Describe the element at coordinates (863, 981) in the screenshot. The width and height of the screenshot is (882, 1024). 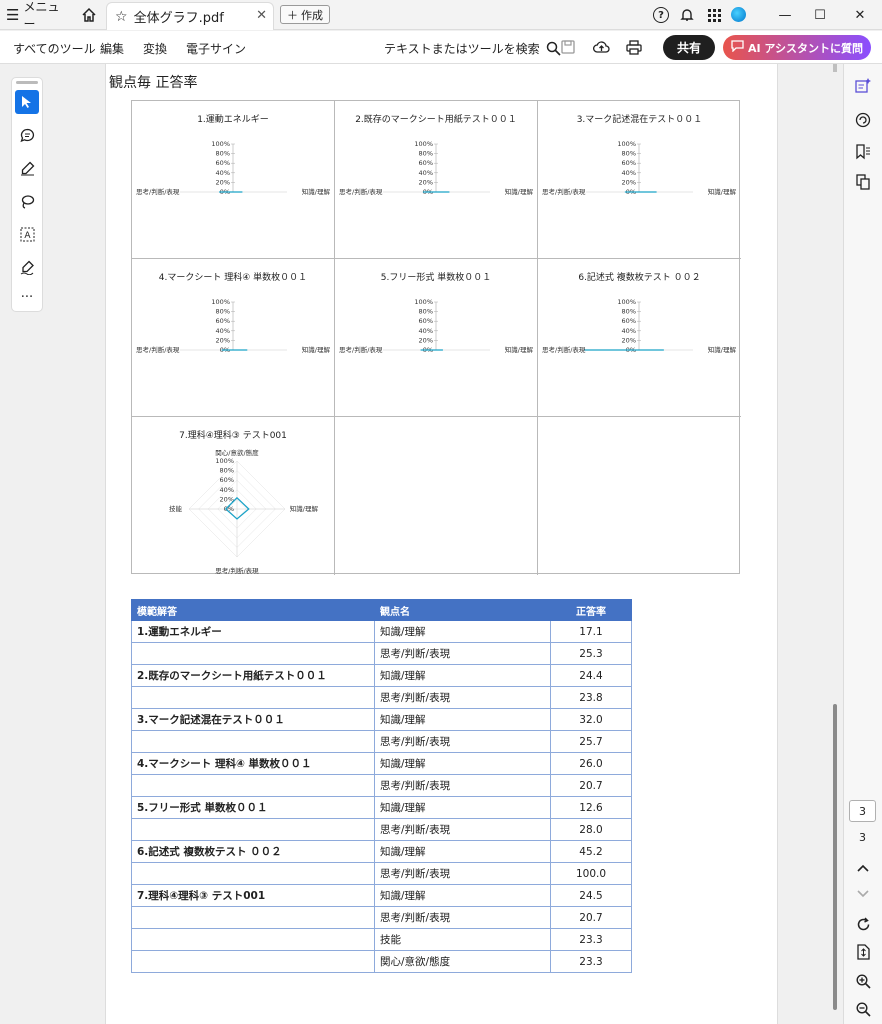
I see `zoom-in-icon` at that location.